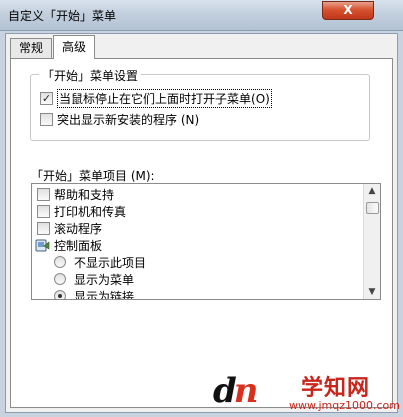 The image size is (403, 417). Describe the element at coordinates (201, 15) in the screenshot. I see `title-bar: 自定义「开始」菜单 X` at that location.